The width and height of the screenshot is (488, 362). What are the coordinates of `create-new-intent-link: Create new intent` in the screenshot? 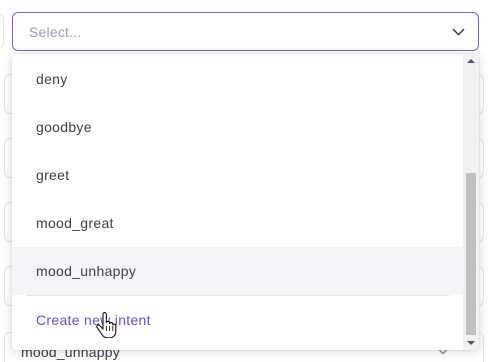 It's located at (237, 320).